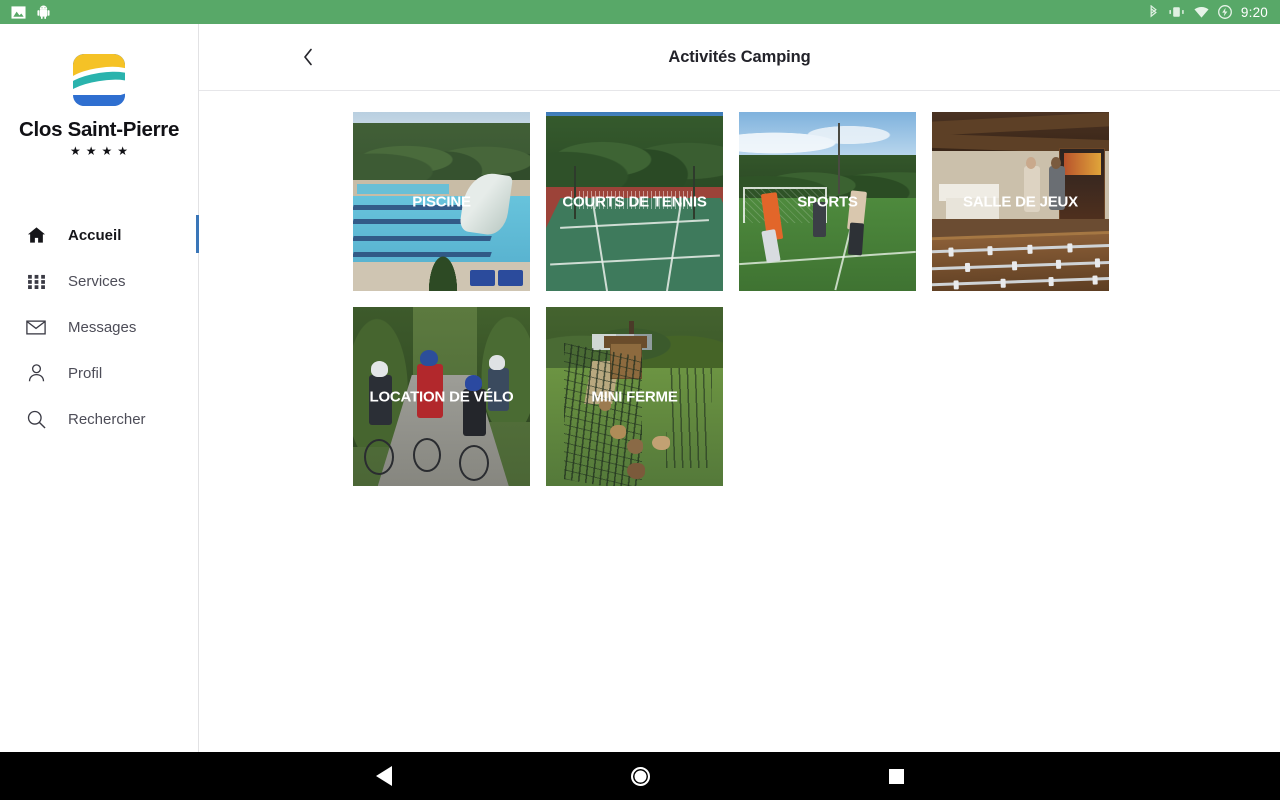  I want to click on chevron-left-icon, so click(307, 57).